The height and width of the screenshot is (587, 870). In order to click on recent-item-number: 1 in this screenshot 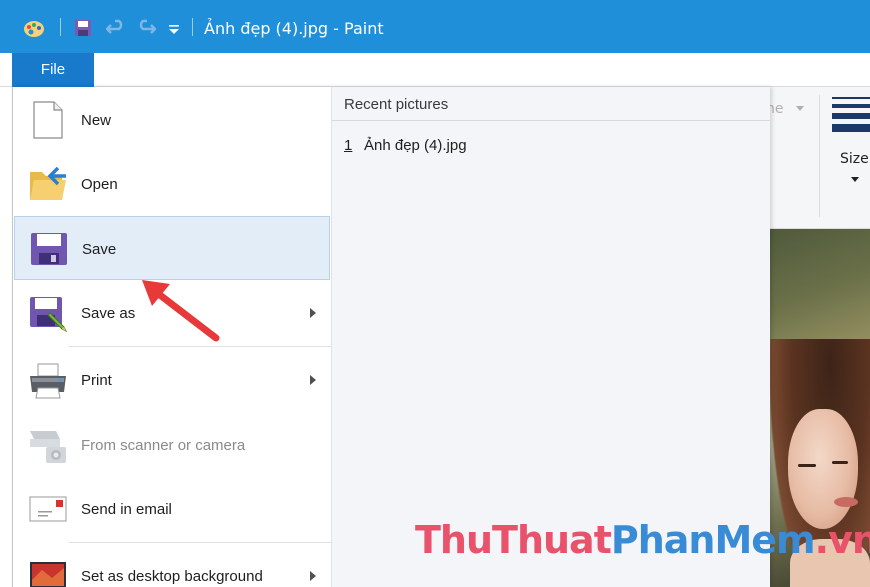, I will do `click(348, 145)`.